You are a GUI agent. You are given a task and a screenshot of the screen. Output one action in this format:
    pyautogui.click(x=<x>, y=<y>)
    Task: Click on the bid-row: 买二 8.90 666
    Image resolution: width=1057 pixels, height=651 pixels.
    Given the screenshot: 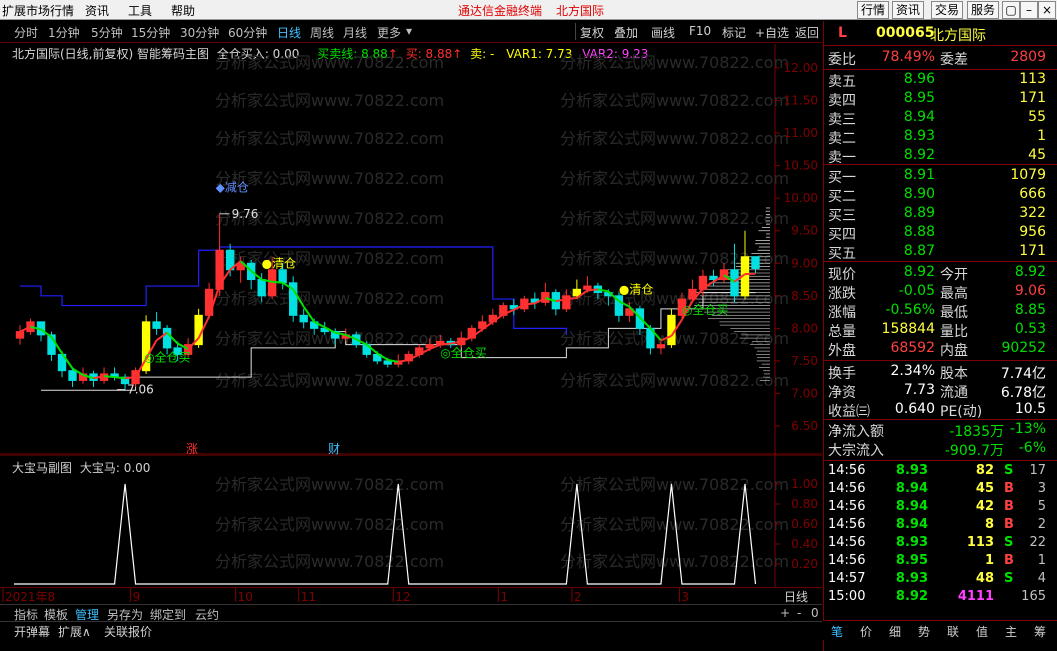 What is the action you would take?
    pyautogui.click(x=939, y=195)
    